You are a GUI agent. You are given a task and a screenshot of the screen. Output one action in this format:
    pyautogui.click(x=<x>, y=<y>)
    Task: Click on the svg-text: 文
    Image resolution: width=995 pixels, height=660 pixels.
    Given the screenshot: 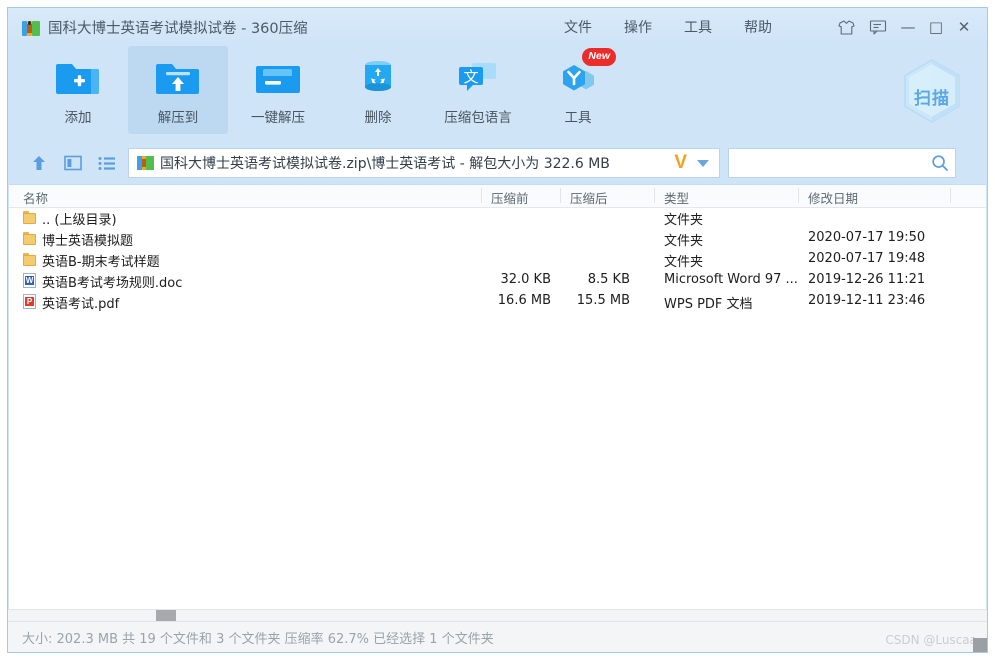 What is the action you would take?
    pyautogui.click(x=470, y=77)
    